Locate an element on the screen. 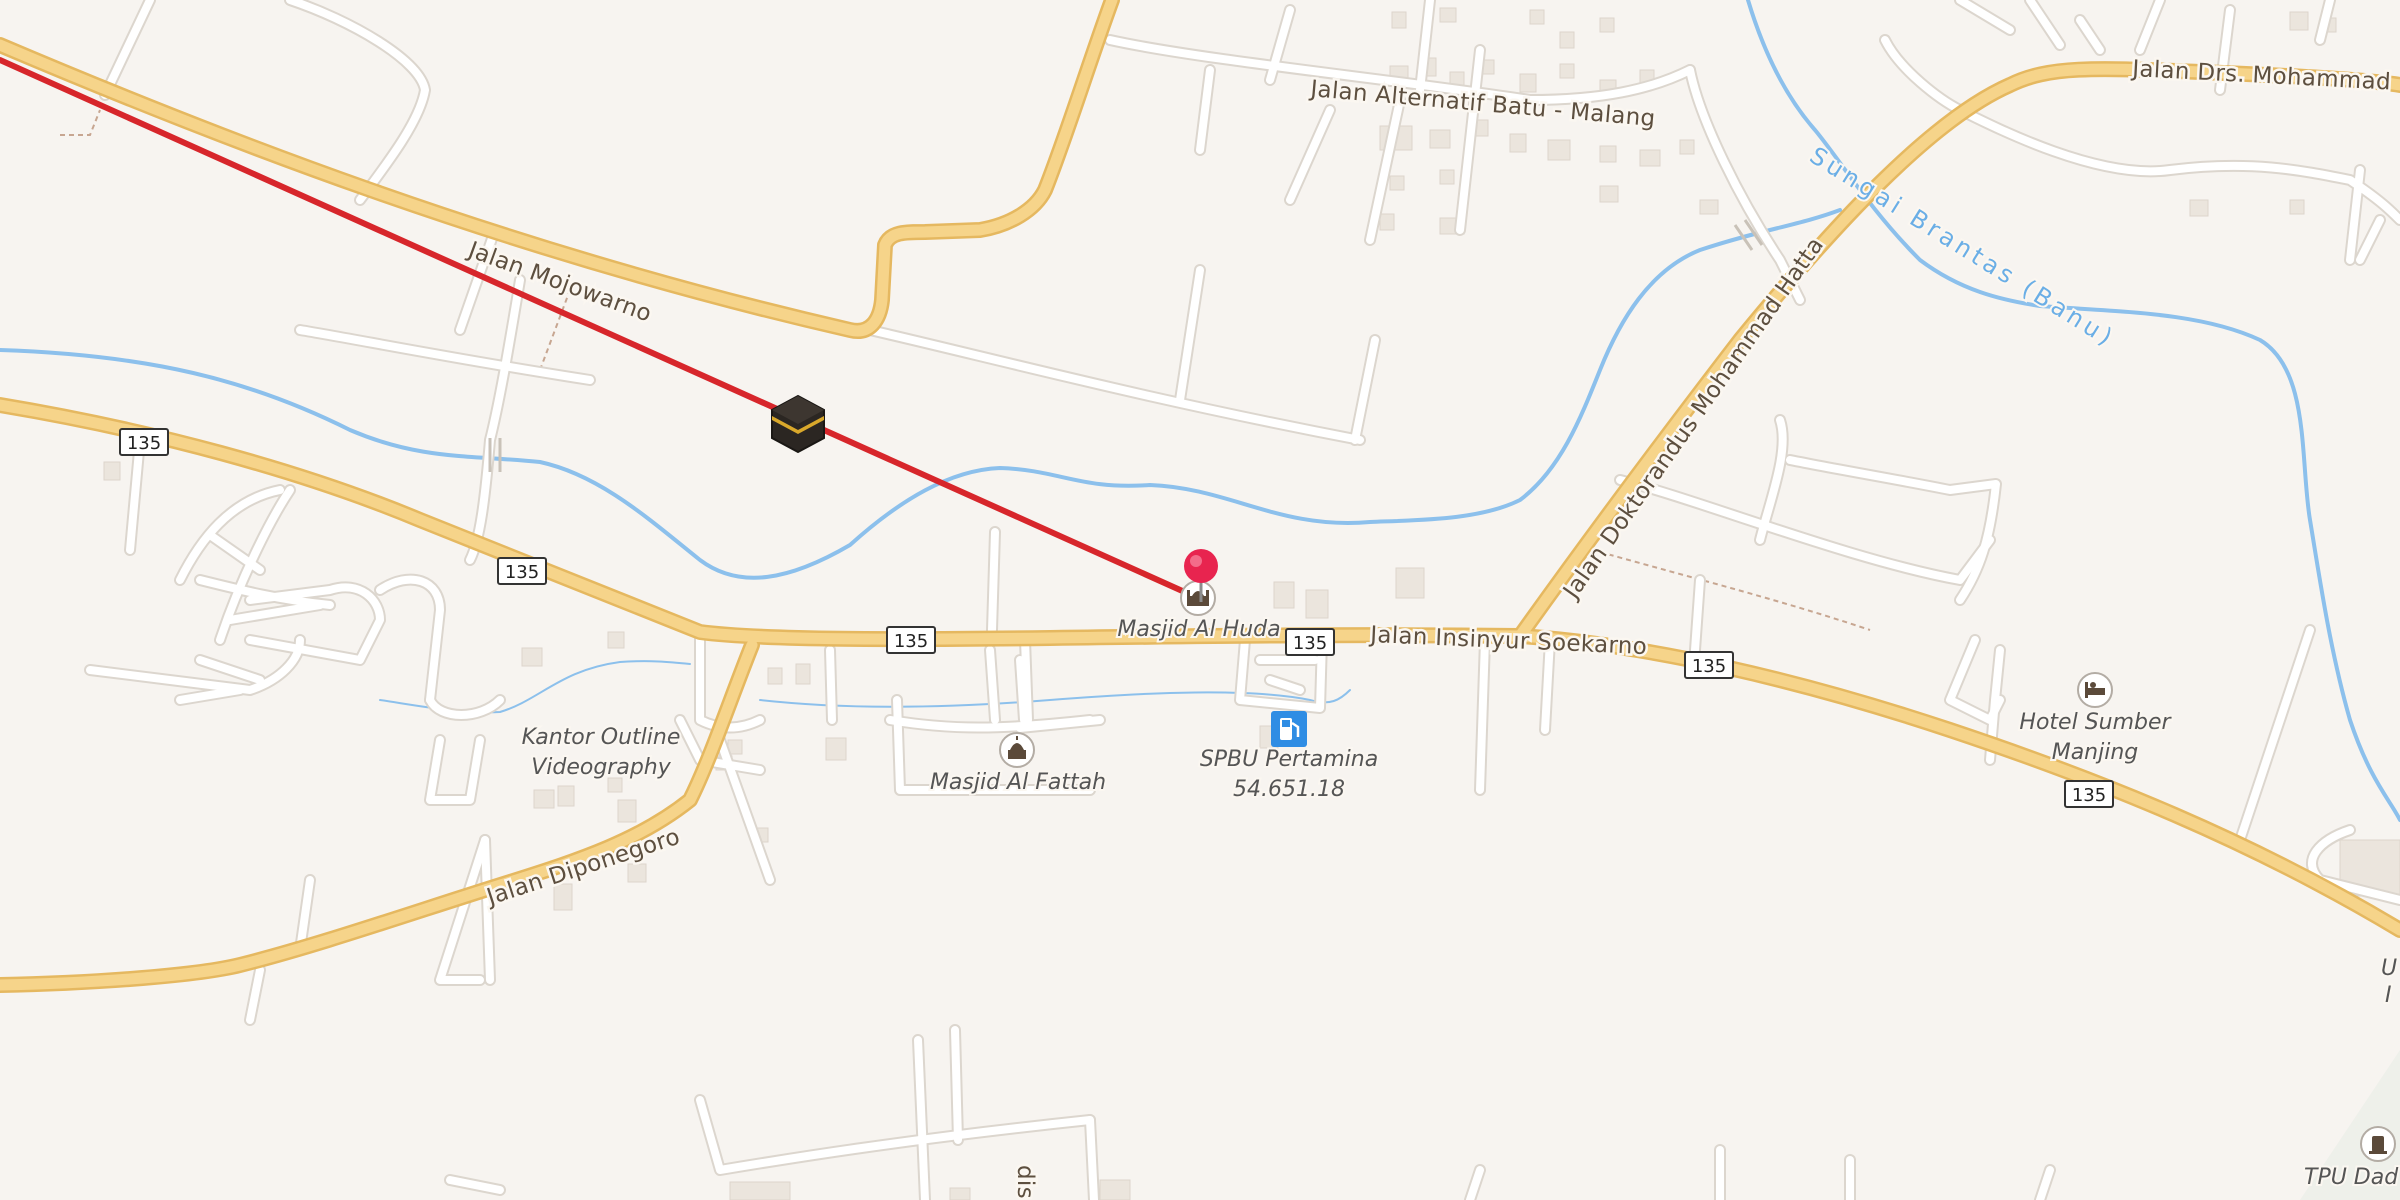  poi-label-tpu: TPU Dad is located at coordinates (2351, 1177).